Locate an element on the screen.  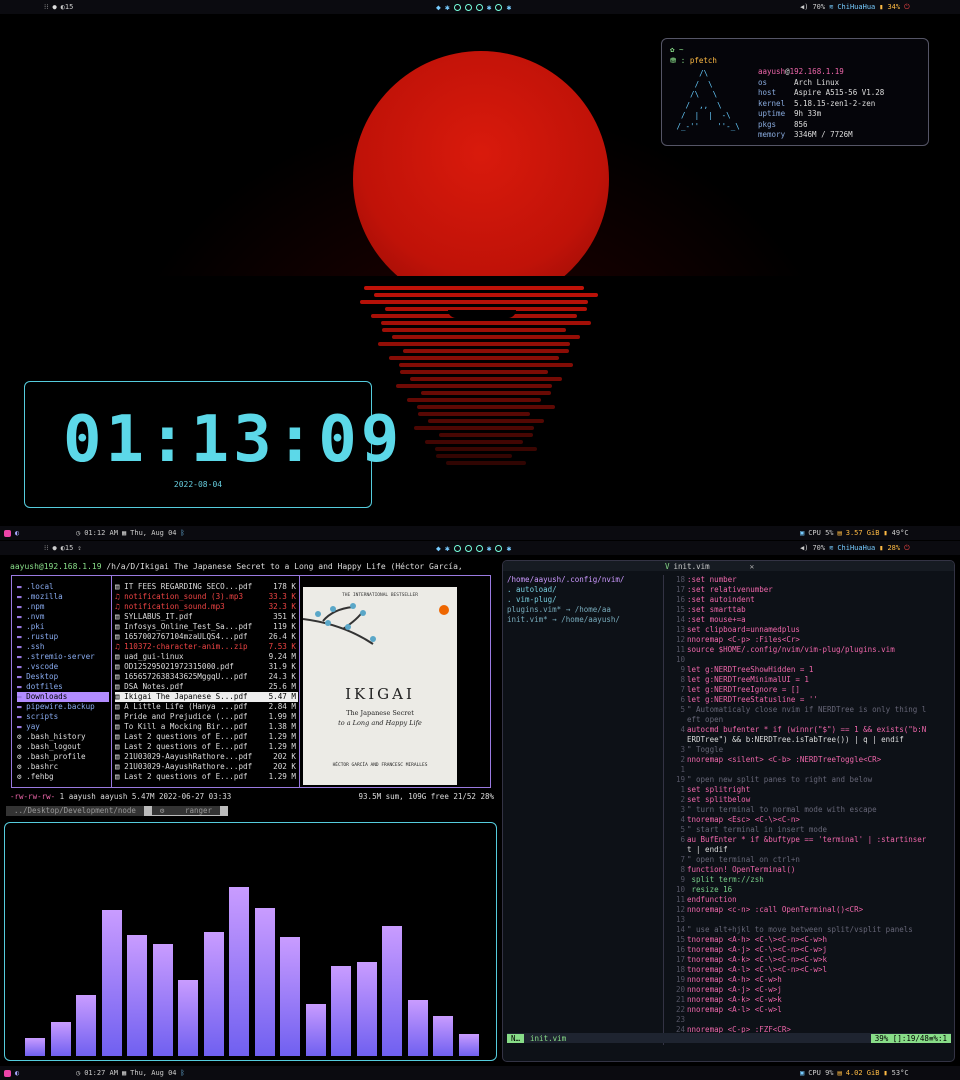
dir-entry: ⚙ .fehbg is located at coordinates (63, 777).